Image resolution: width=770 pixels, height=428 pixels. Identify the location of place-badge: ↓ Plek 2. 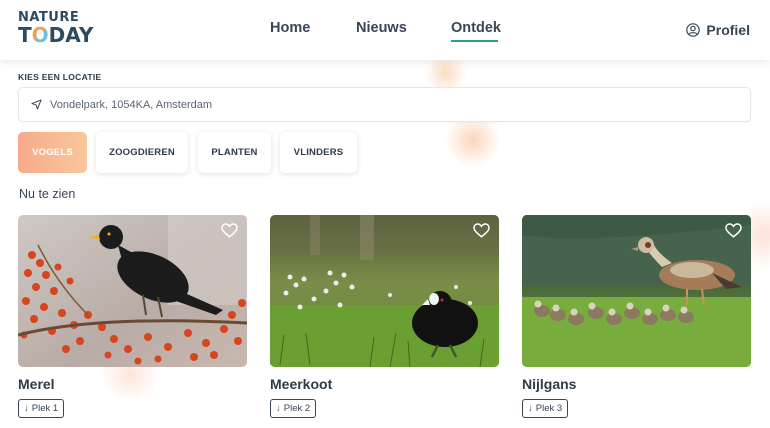
(293, 408).